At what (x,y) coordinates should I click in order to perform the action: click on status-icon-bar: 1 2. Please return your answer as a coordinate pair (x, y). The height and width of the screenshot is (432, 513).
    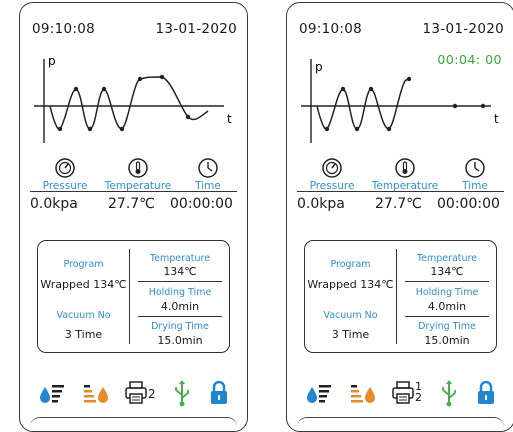
    Looking at the image, I should click on (400, 394).